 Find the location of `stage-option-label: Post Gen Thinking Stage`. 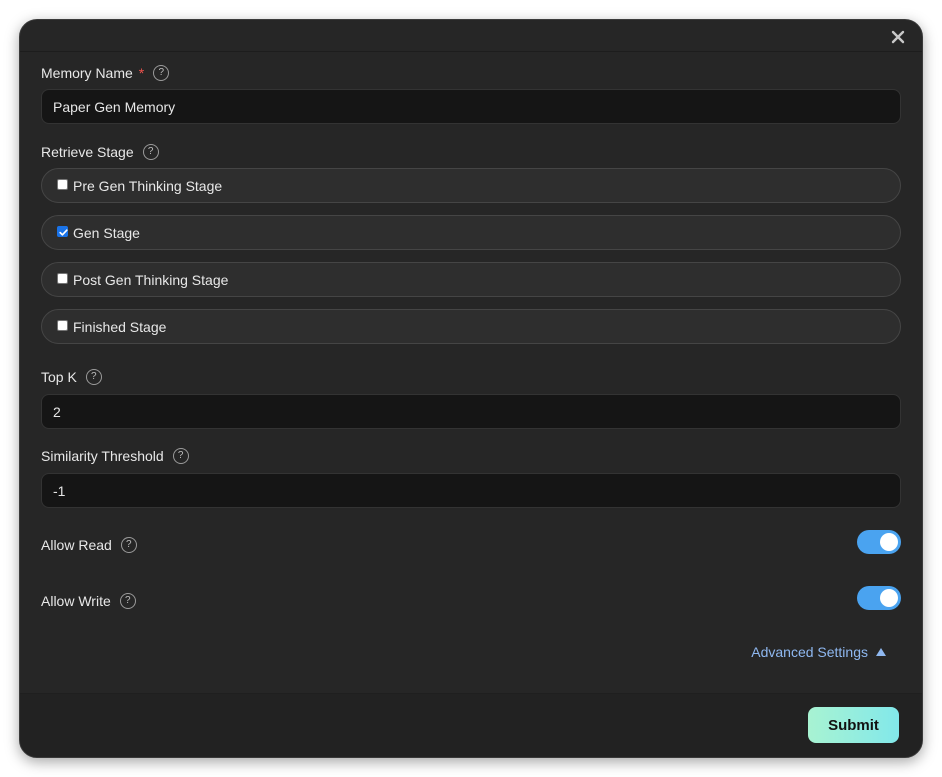

stage-option-label: Post Gen Thinking Stage is located at coordinates (151, 279).